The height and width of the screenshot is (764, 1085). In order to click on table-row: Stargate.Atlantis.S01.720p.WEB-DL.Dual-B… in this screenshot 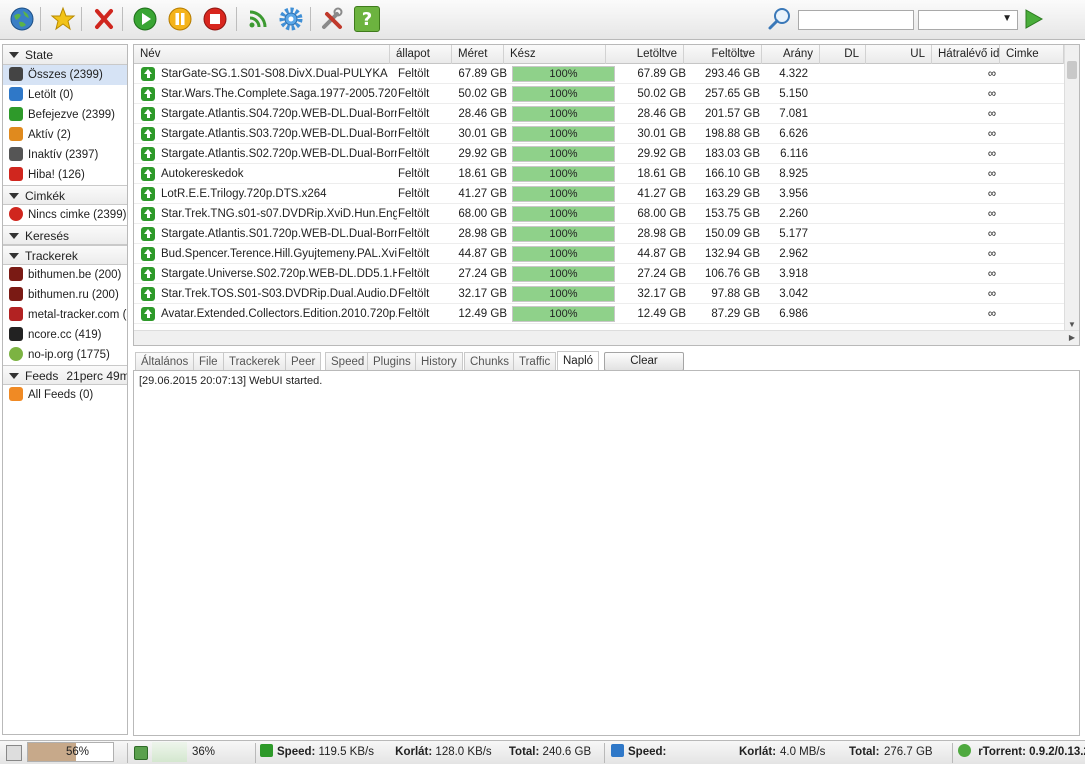, I will do `click(599, 234)`.